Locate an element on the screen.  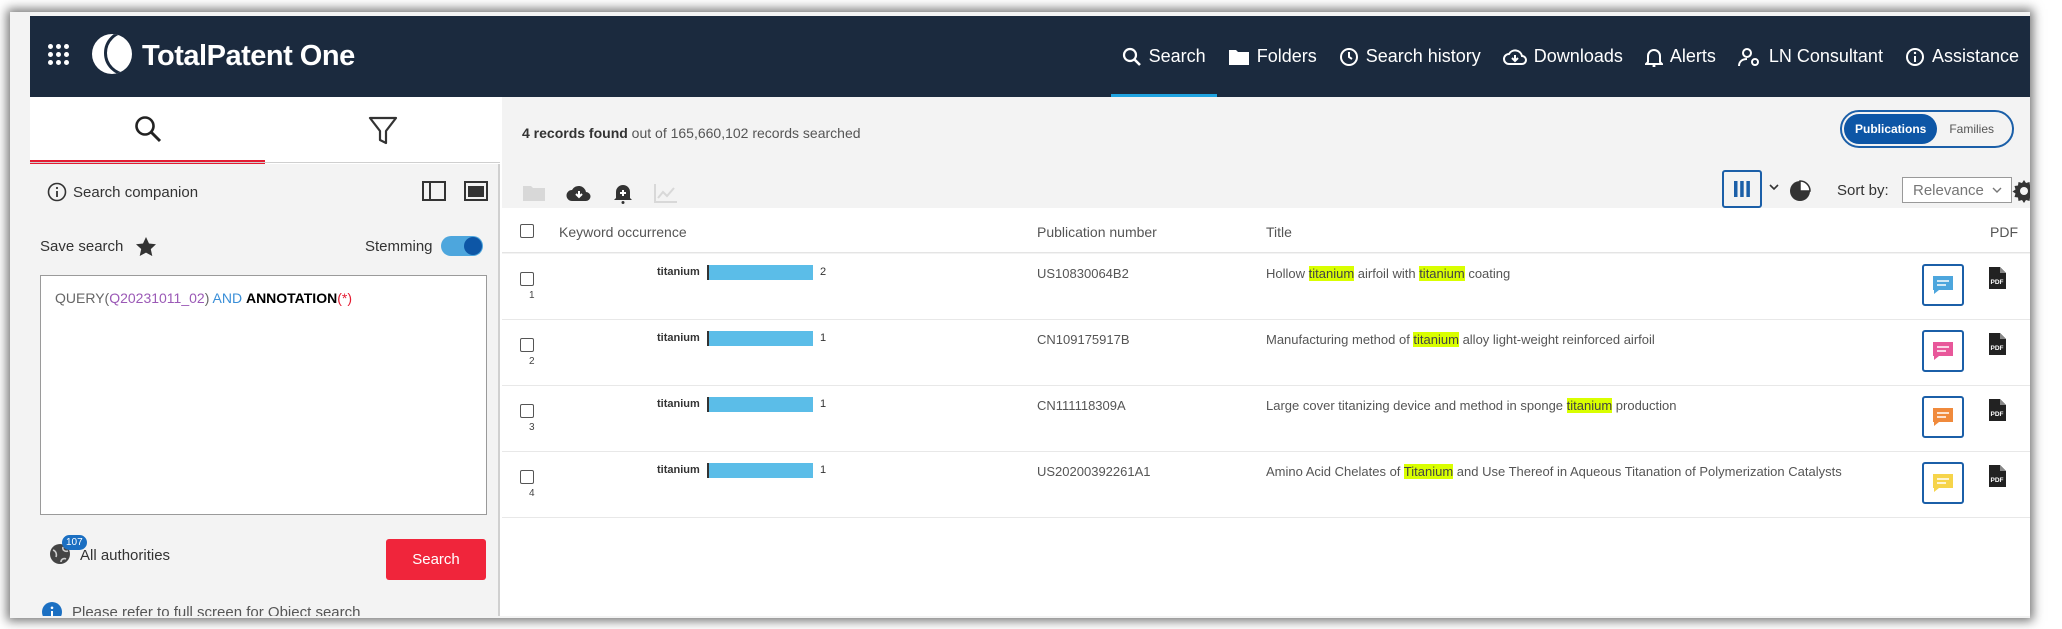
nav-label: Search is located at coordinates (1177, 56).